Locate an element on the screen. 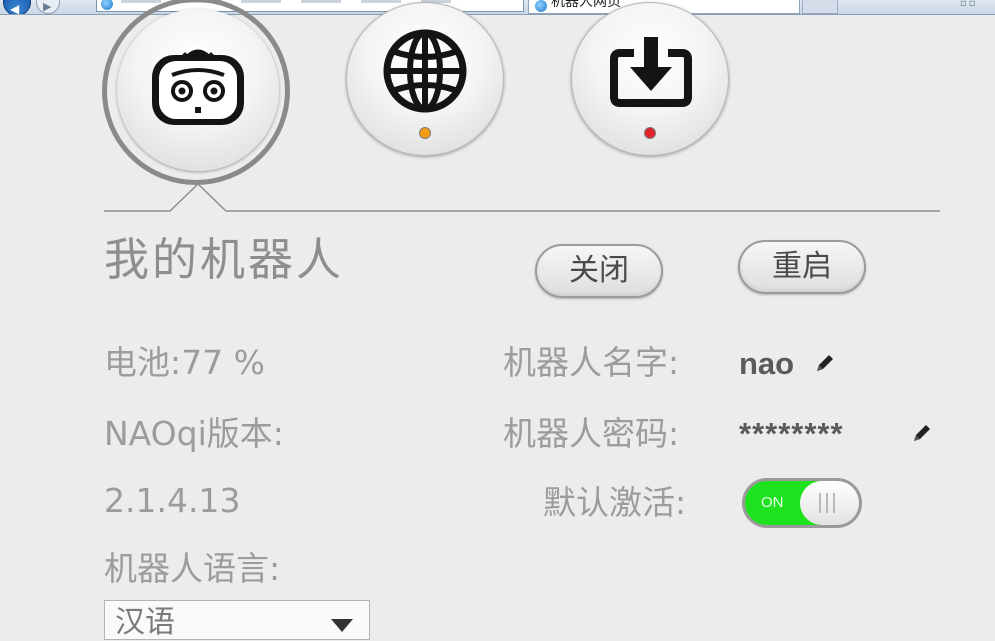  restart-button: 重启 is located at coordinates (802, 267).